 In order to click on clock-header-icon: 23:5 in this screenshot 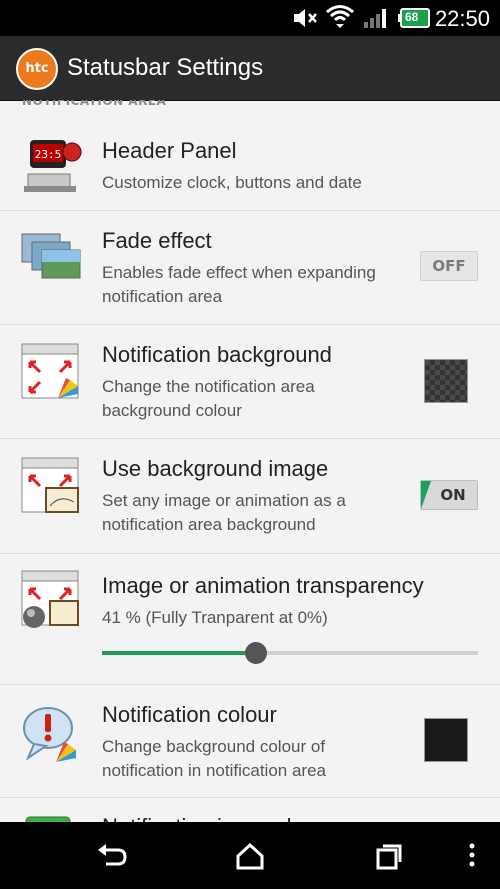, I will do `click(51, 165)`.